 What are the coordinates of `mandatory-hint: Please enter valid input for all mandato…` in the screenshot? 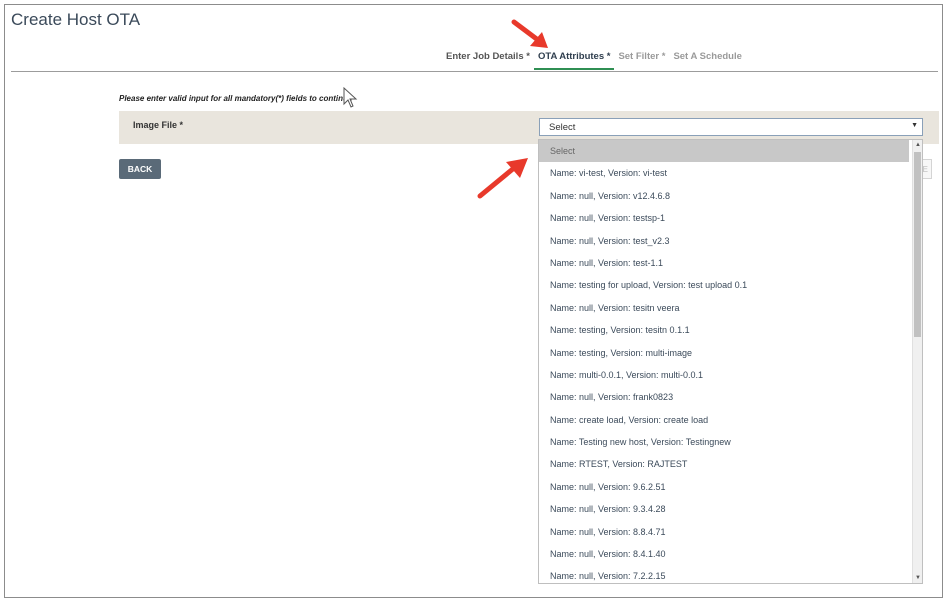 It's located at (236, 98).